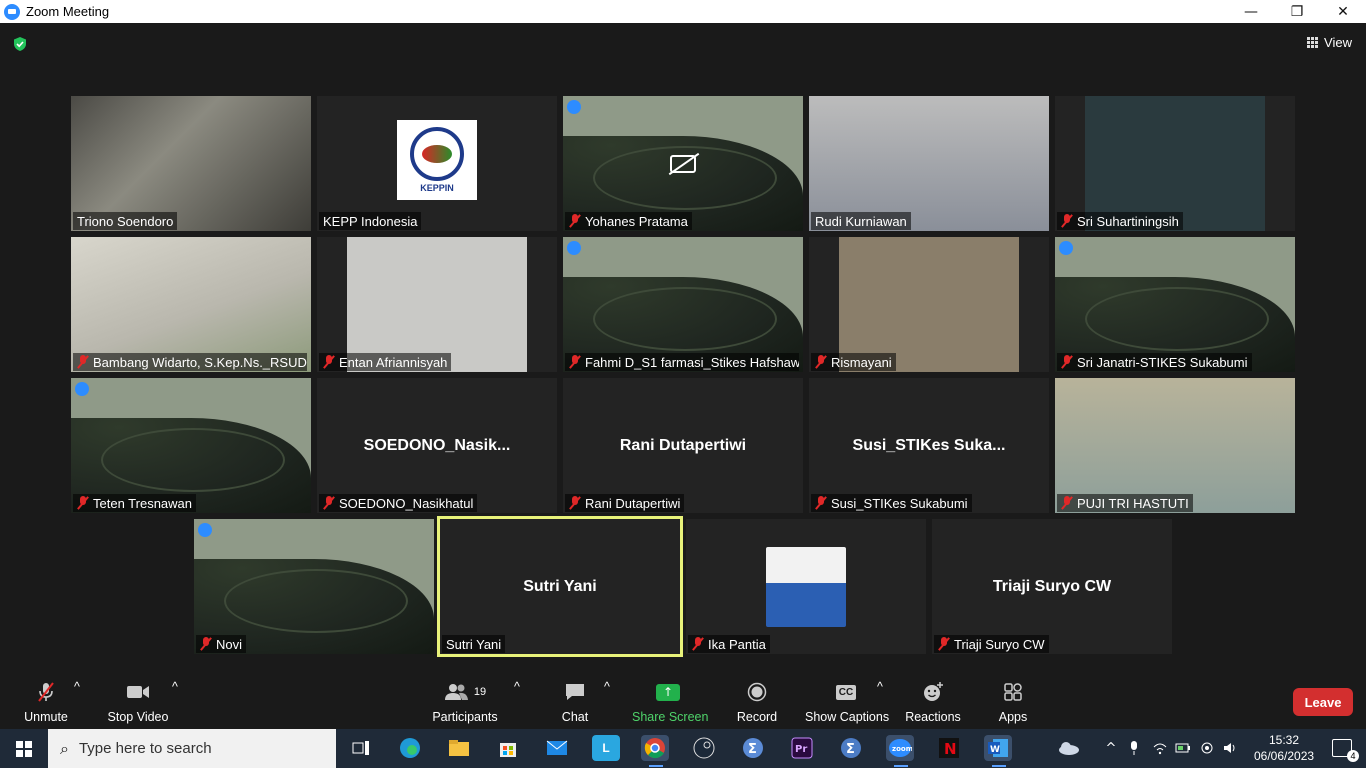 This screenshot has width=1366, height=768. I want to click on view-button: View, so click(1329, 42).